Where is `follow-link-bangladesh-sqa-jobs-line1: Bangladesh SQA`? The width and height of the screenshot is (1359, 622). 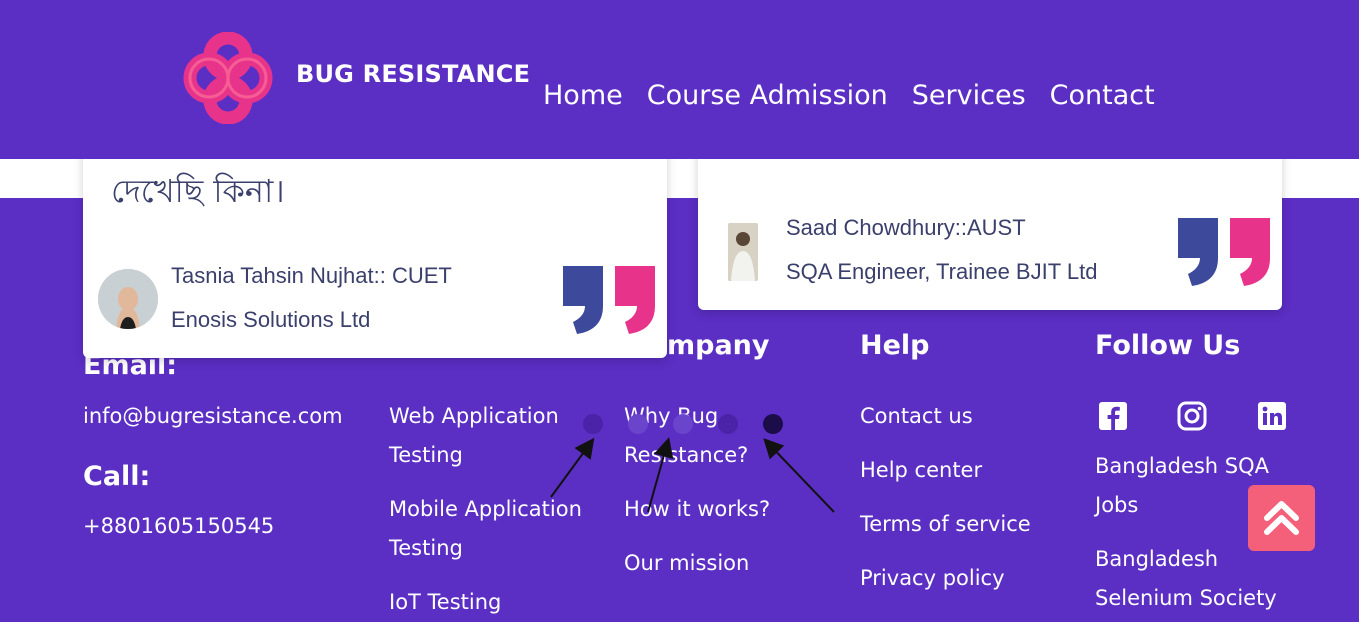
follow-link-bangladesh-sqa-jobs-line1: Bangladesh SQA is located at coordinates (1182, 466).